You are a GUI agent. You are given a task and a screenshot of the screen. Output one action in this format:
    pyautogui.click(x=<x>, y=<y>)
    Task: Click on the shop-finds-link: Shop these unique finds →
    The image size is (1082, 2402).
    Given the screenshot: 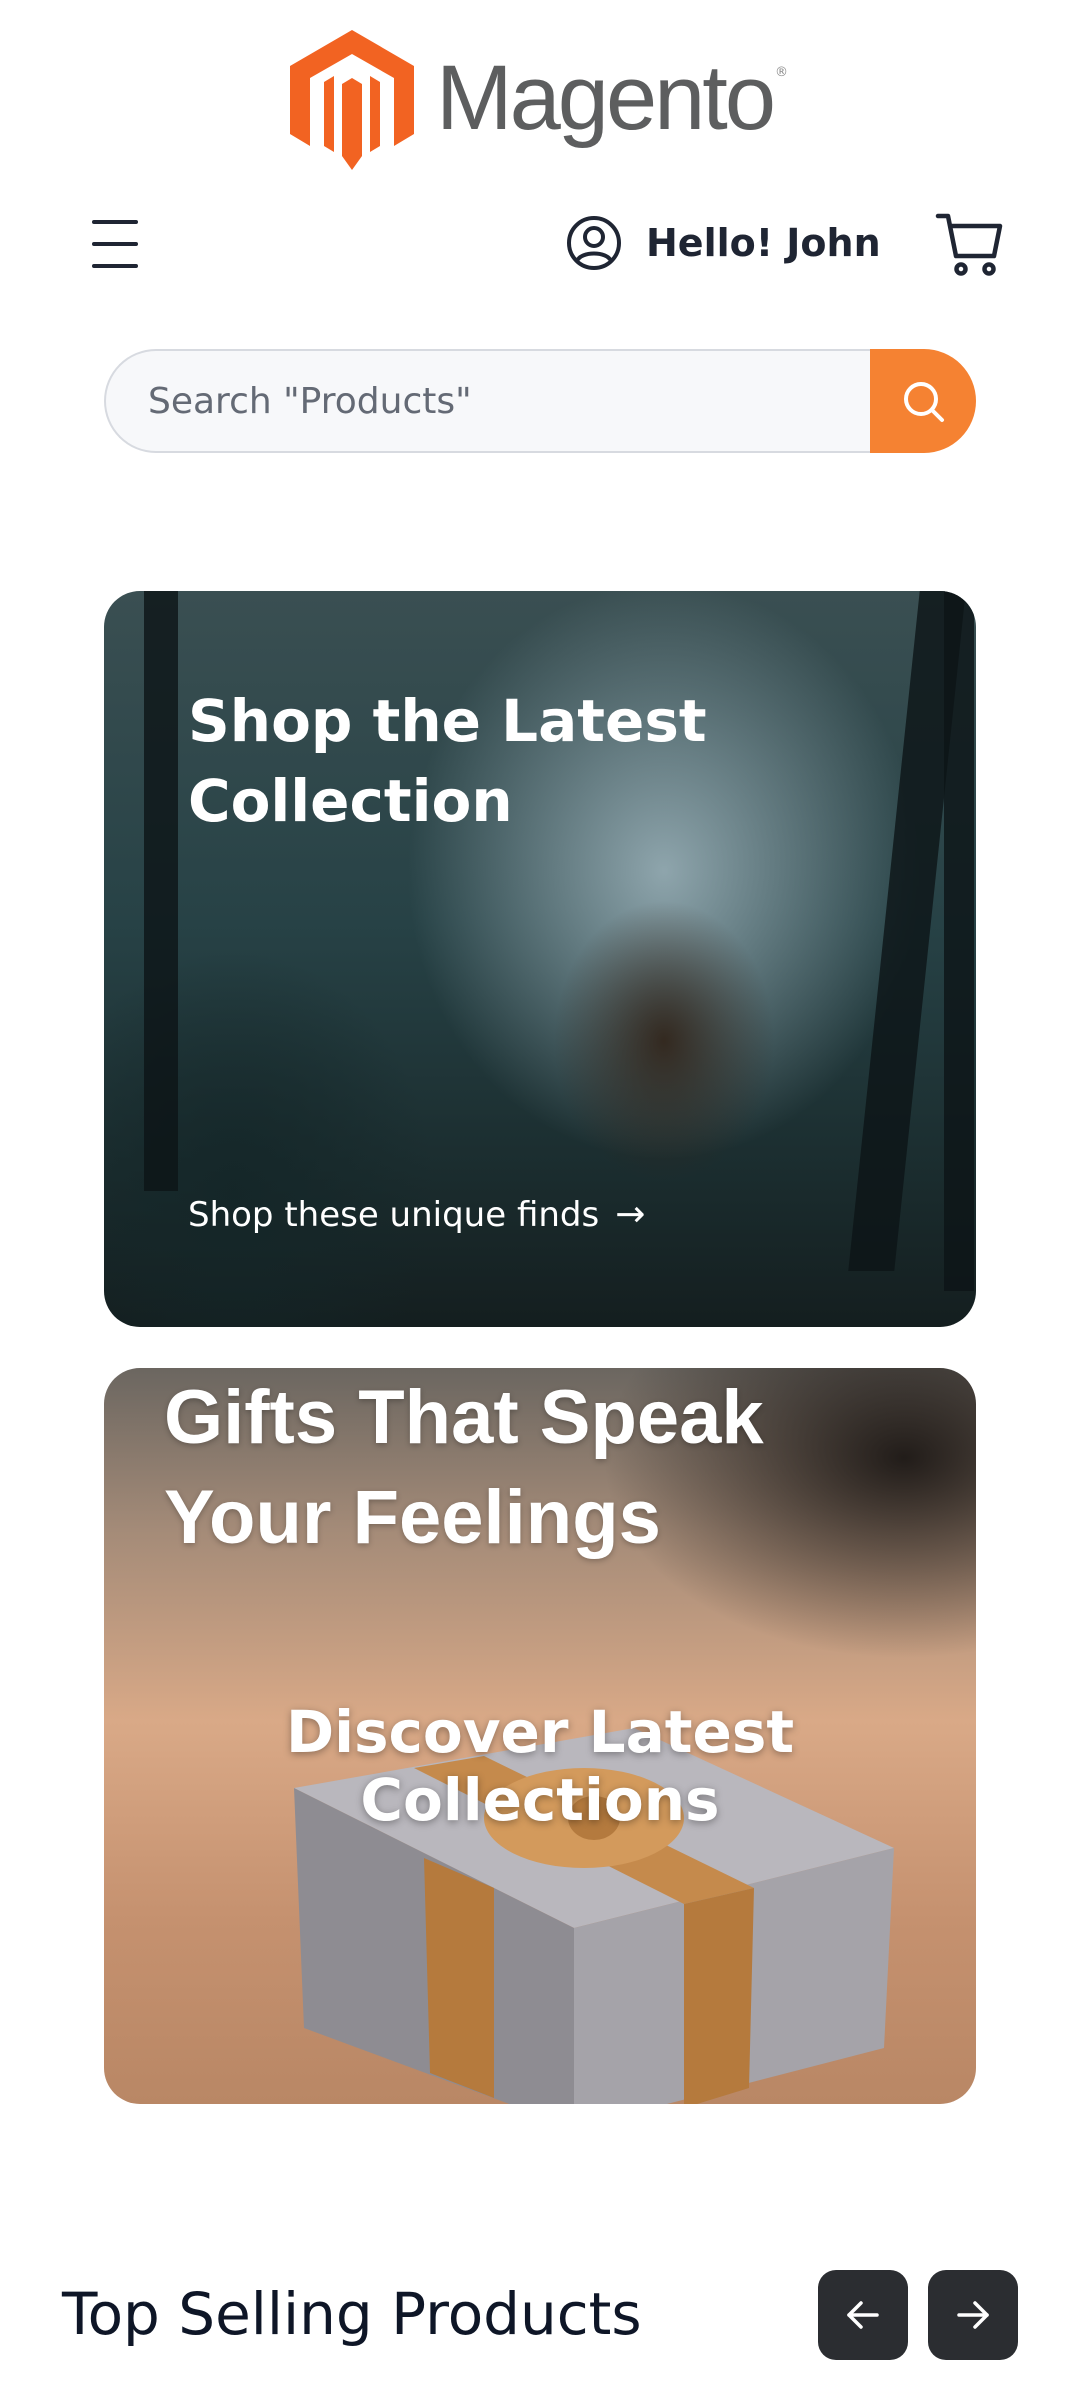 What is the action you would take?
    pyautogui.click(x=416, y=1214)
    